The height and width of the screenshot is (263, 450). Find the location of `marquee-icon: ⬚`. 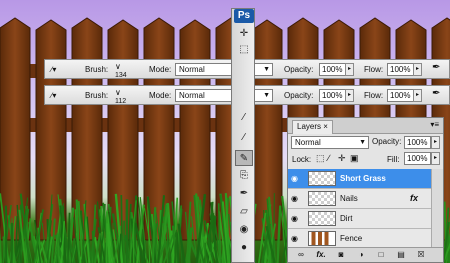

marquee-icon: ⬚ is located at coordinates (244, 50).